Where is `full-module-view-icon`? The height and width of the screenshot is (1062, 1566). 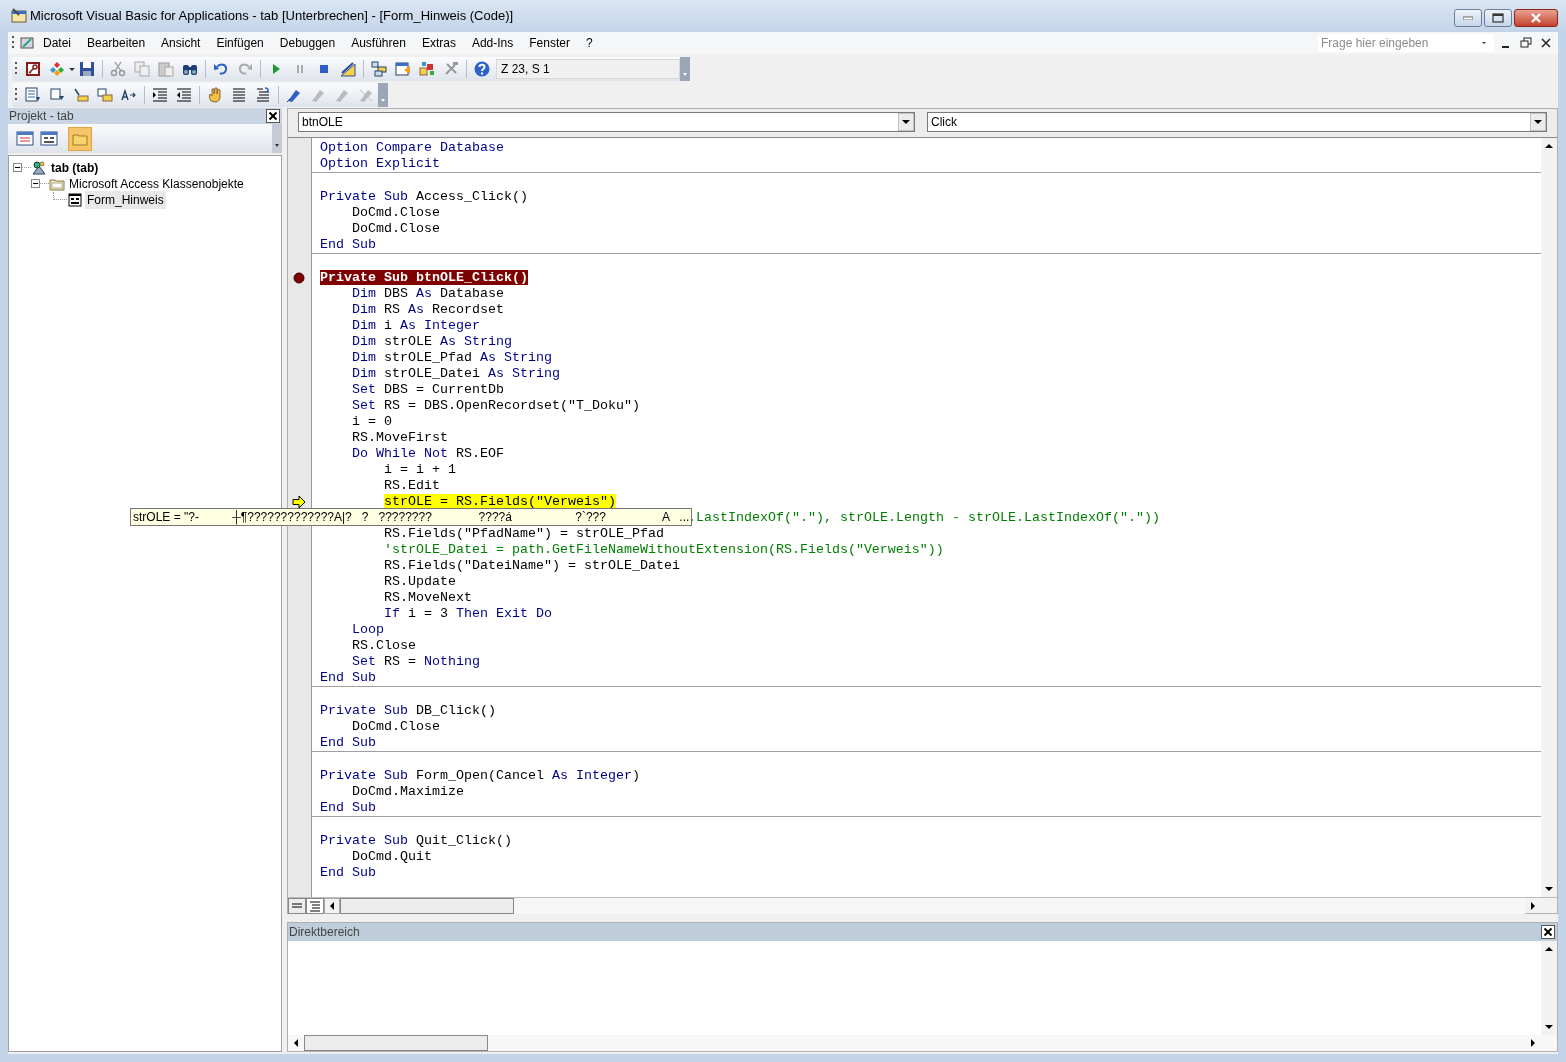
full-module-view-icon is located at coordinates (315, 905).